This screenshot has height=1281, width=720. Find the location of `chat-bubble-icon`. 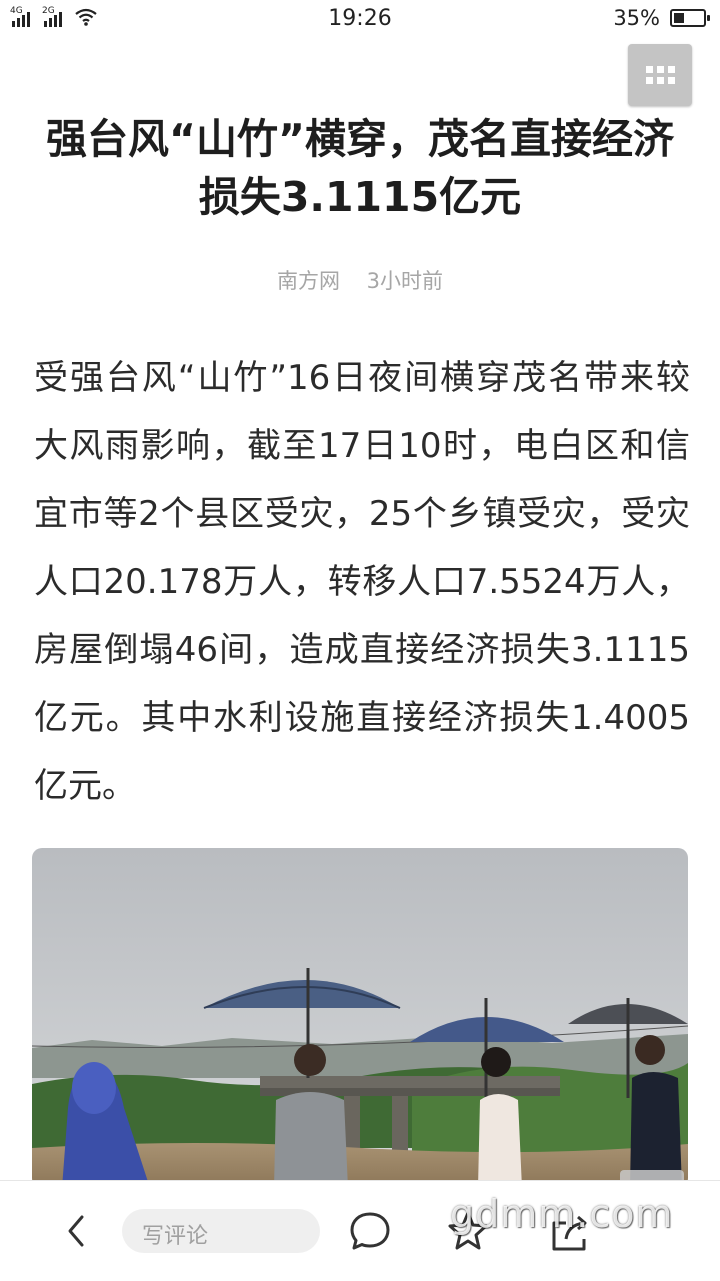

chat-bubble-icon is located at coordinates (370, 1231).